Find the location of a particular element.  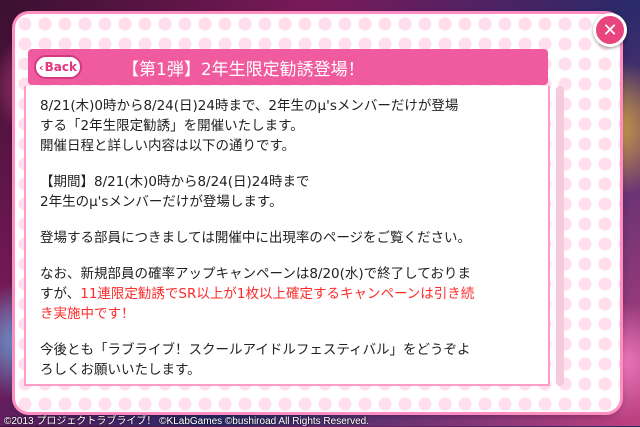

scrollbar is located at coordinates (560, 236).